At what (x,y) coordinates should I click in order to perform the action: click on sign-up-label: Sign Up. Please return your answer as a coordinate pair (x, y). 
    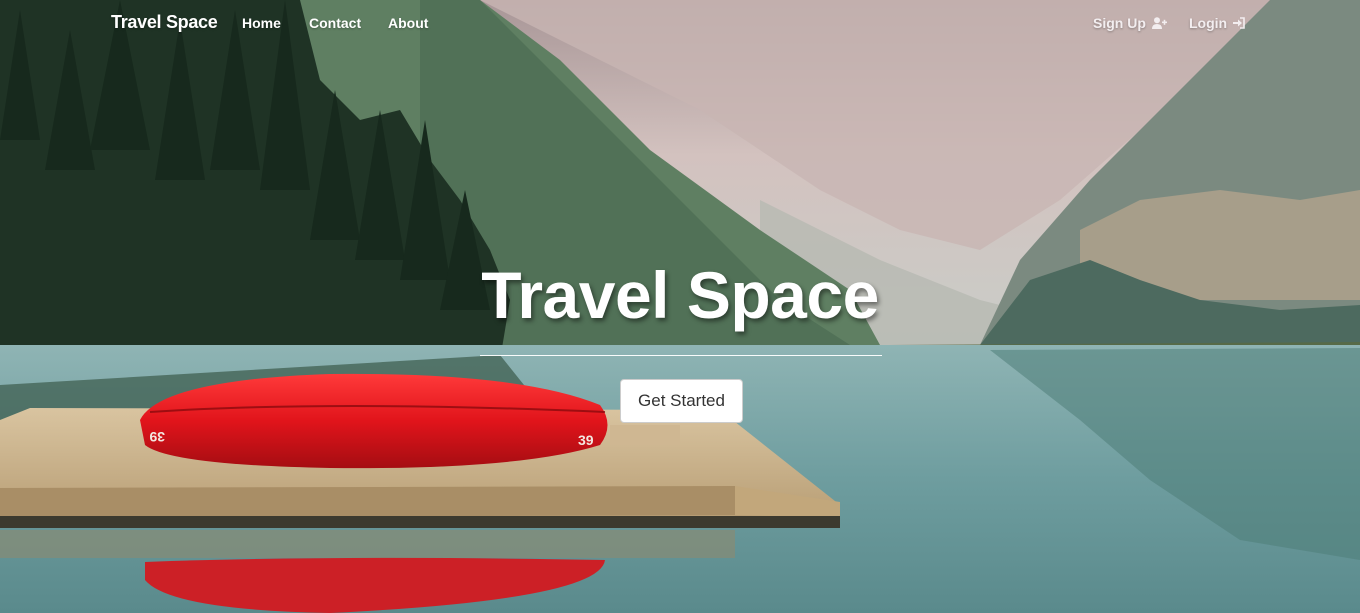
    Looking at the image, I should click on (1119, 23).